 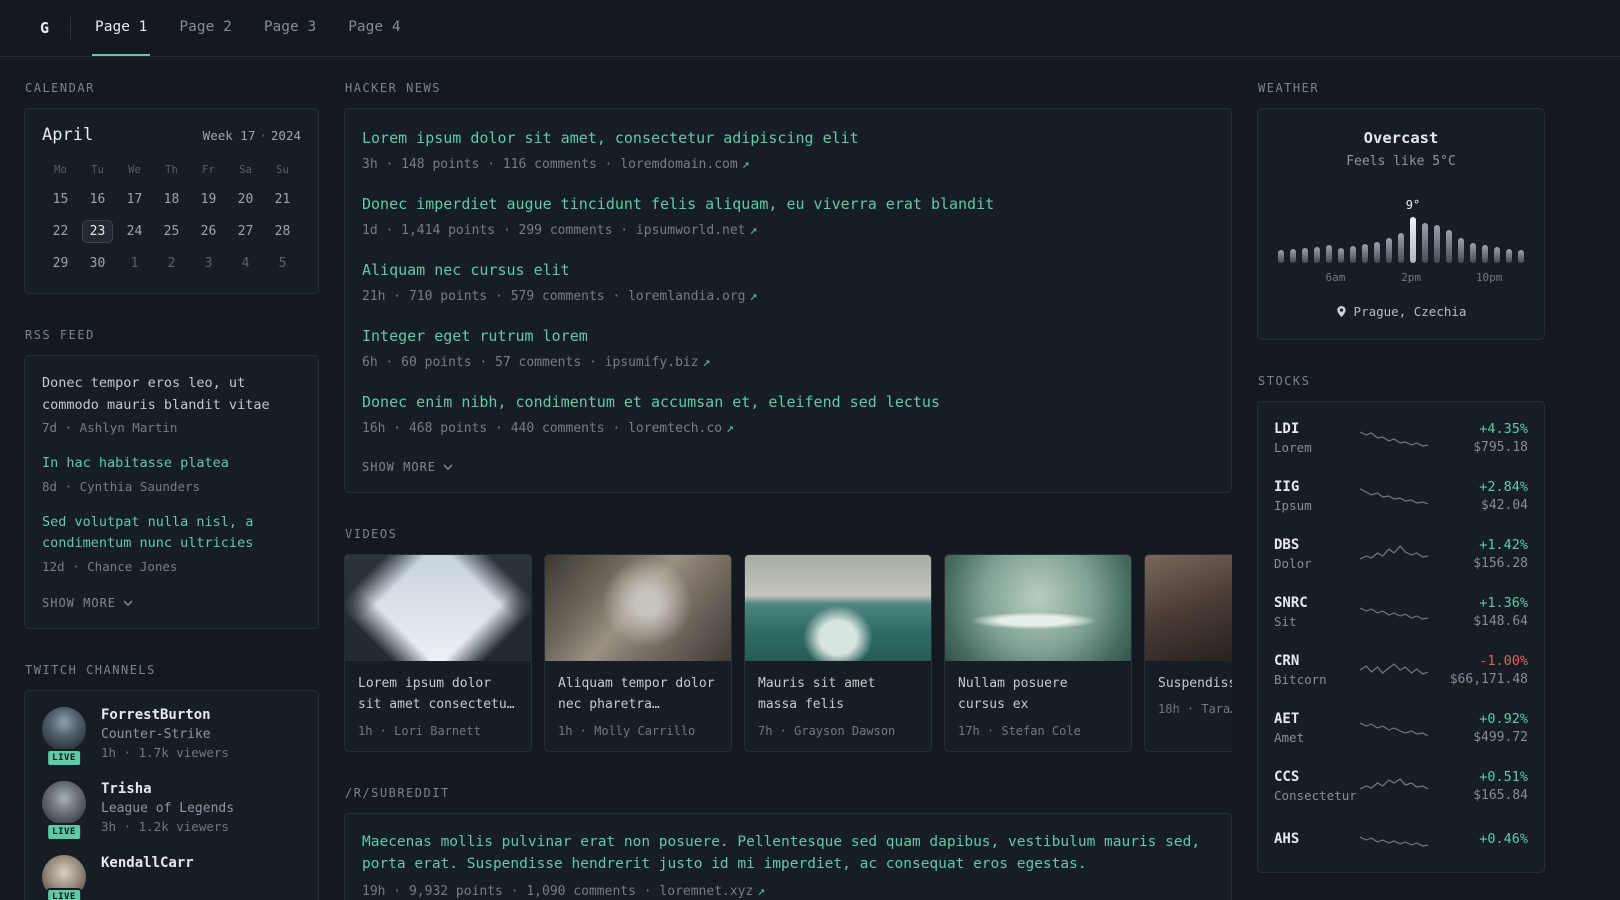 I want to click on rss-item-meta: 8d · Cynthia Saunders, so click(x=121, y=486).